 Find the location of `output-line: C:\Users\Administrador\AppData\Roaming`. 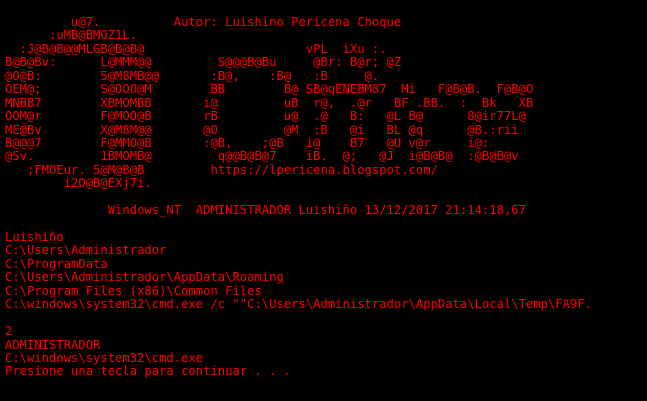

output-line: C:\Users\Administrador\AppData\Roaming is located at coordinates (144, 277).